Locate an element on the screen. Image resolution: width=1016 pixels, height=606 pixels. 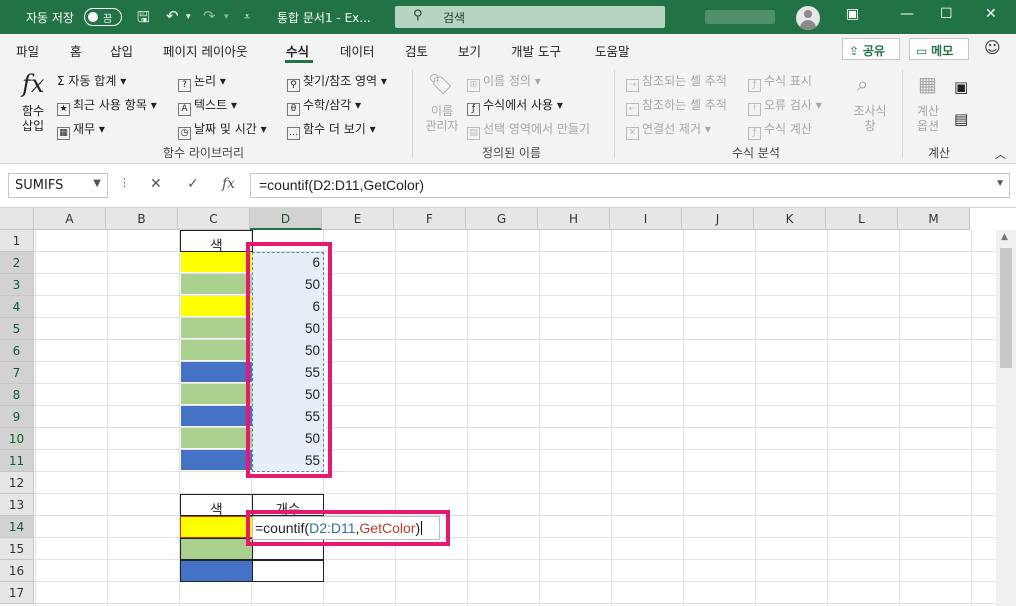
row-header-17: 17 is located at coordinates (17, 593).